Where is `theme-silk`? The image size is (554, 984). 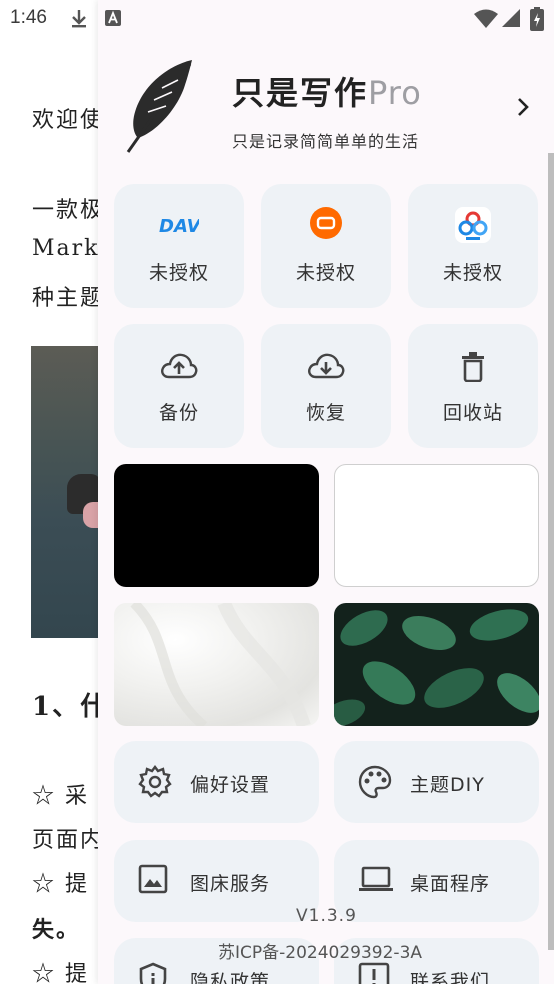 theme-silk is located at coordinates (216, 664).